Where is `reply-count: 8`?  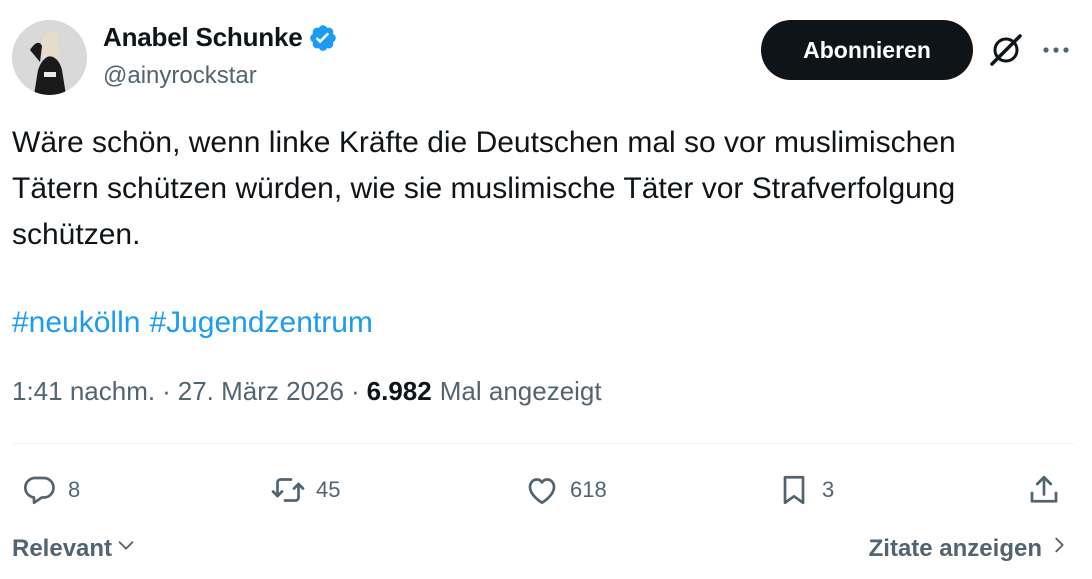
reply-count: 8 is located at coordinates (74, 489).